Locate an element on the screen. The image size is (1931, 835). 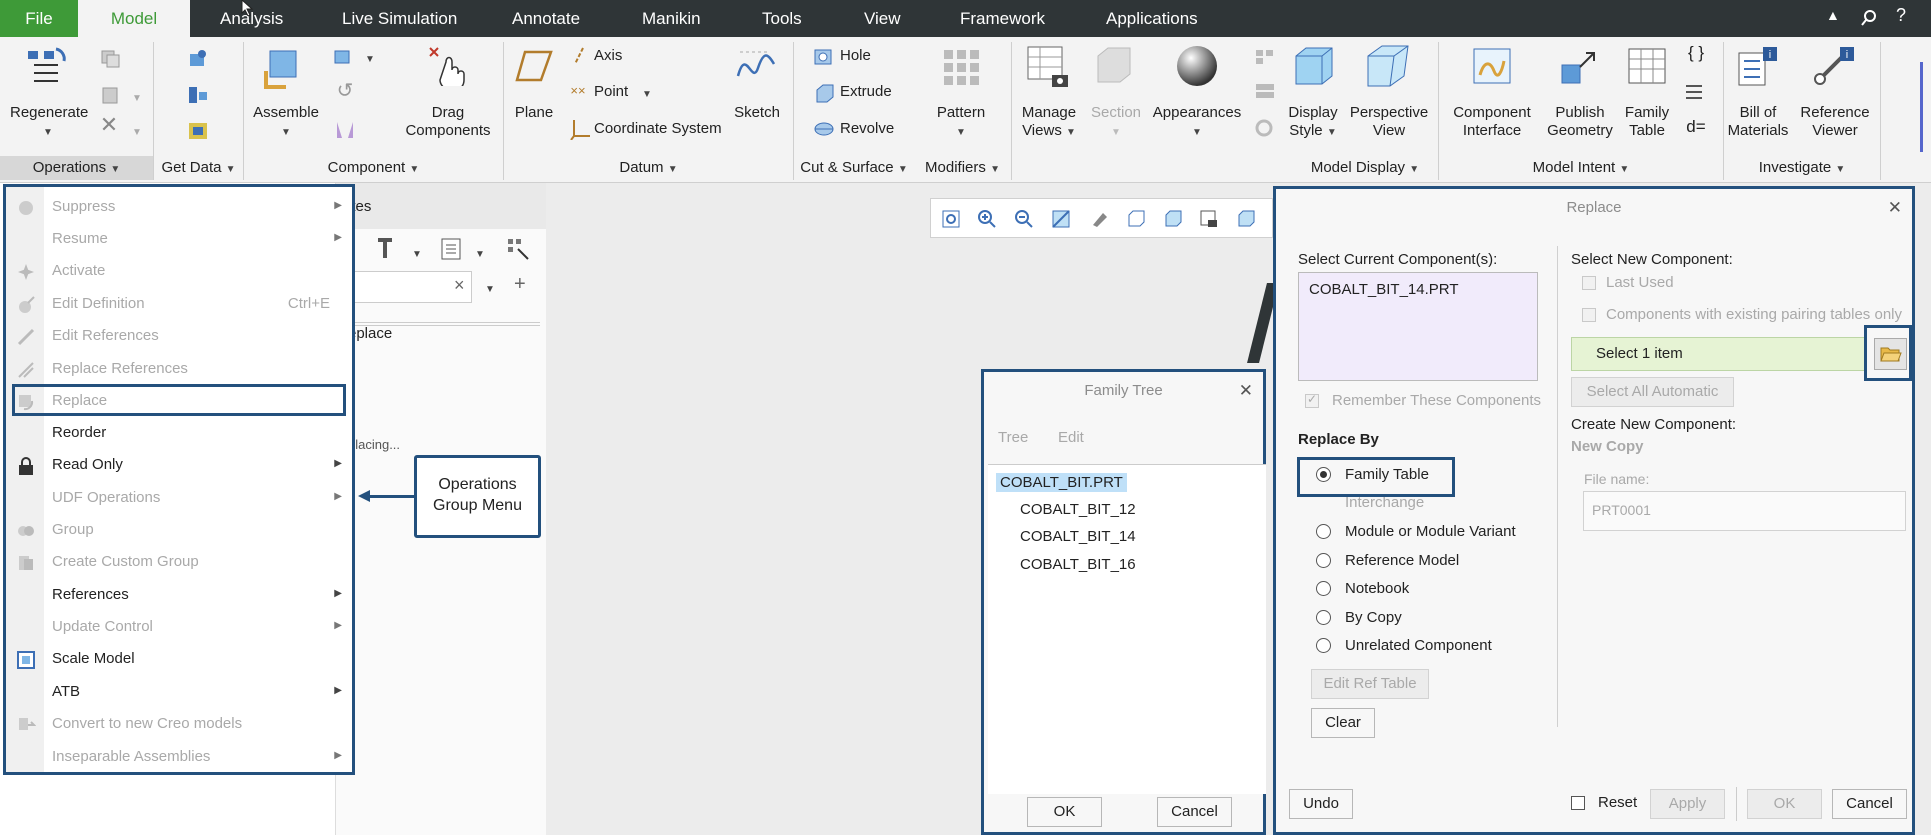
radio-unrelated-component is located at coordinates (1323, 645).